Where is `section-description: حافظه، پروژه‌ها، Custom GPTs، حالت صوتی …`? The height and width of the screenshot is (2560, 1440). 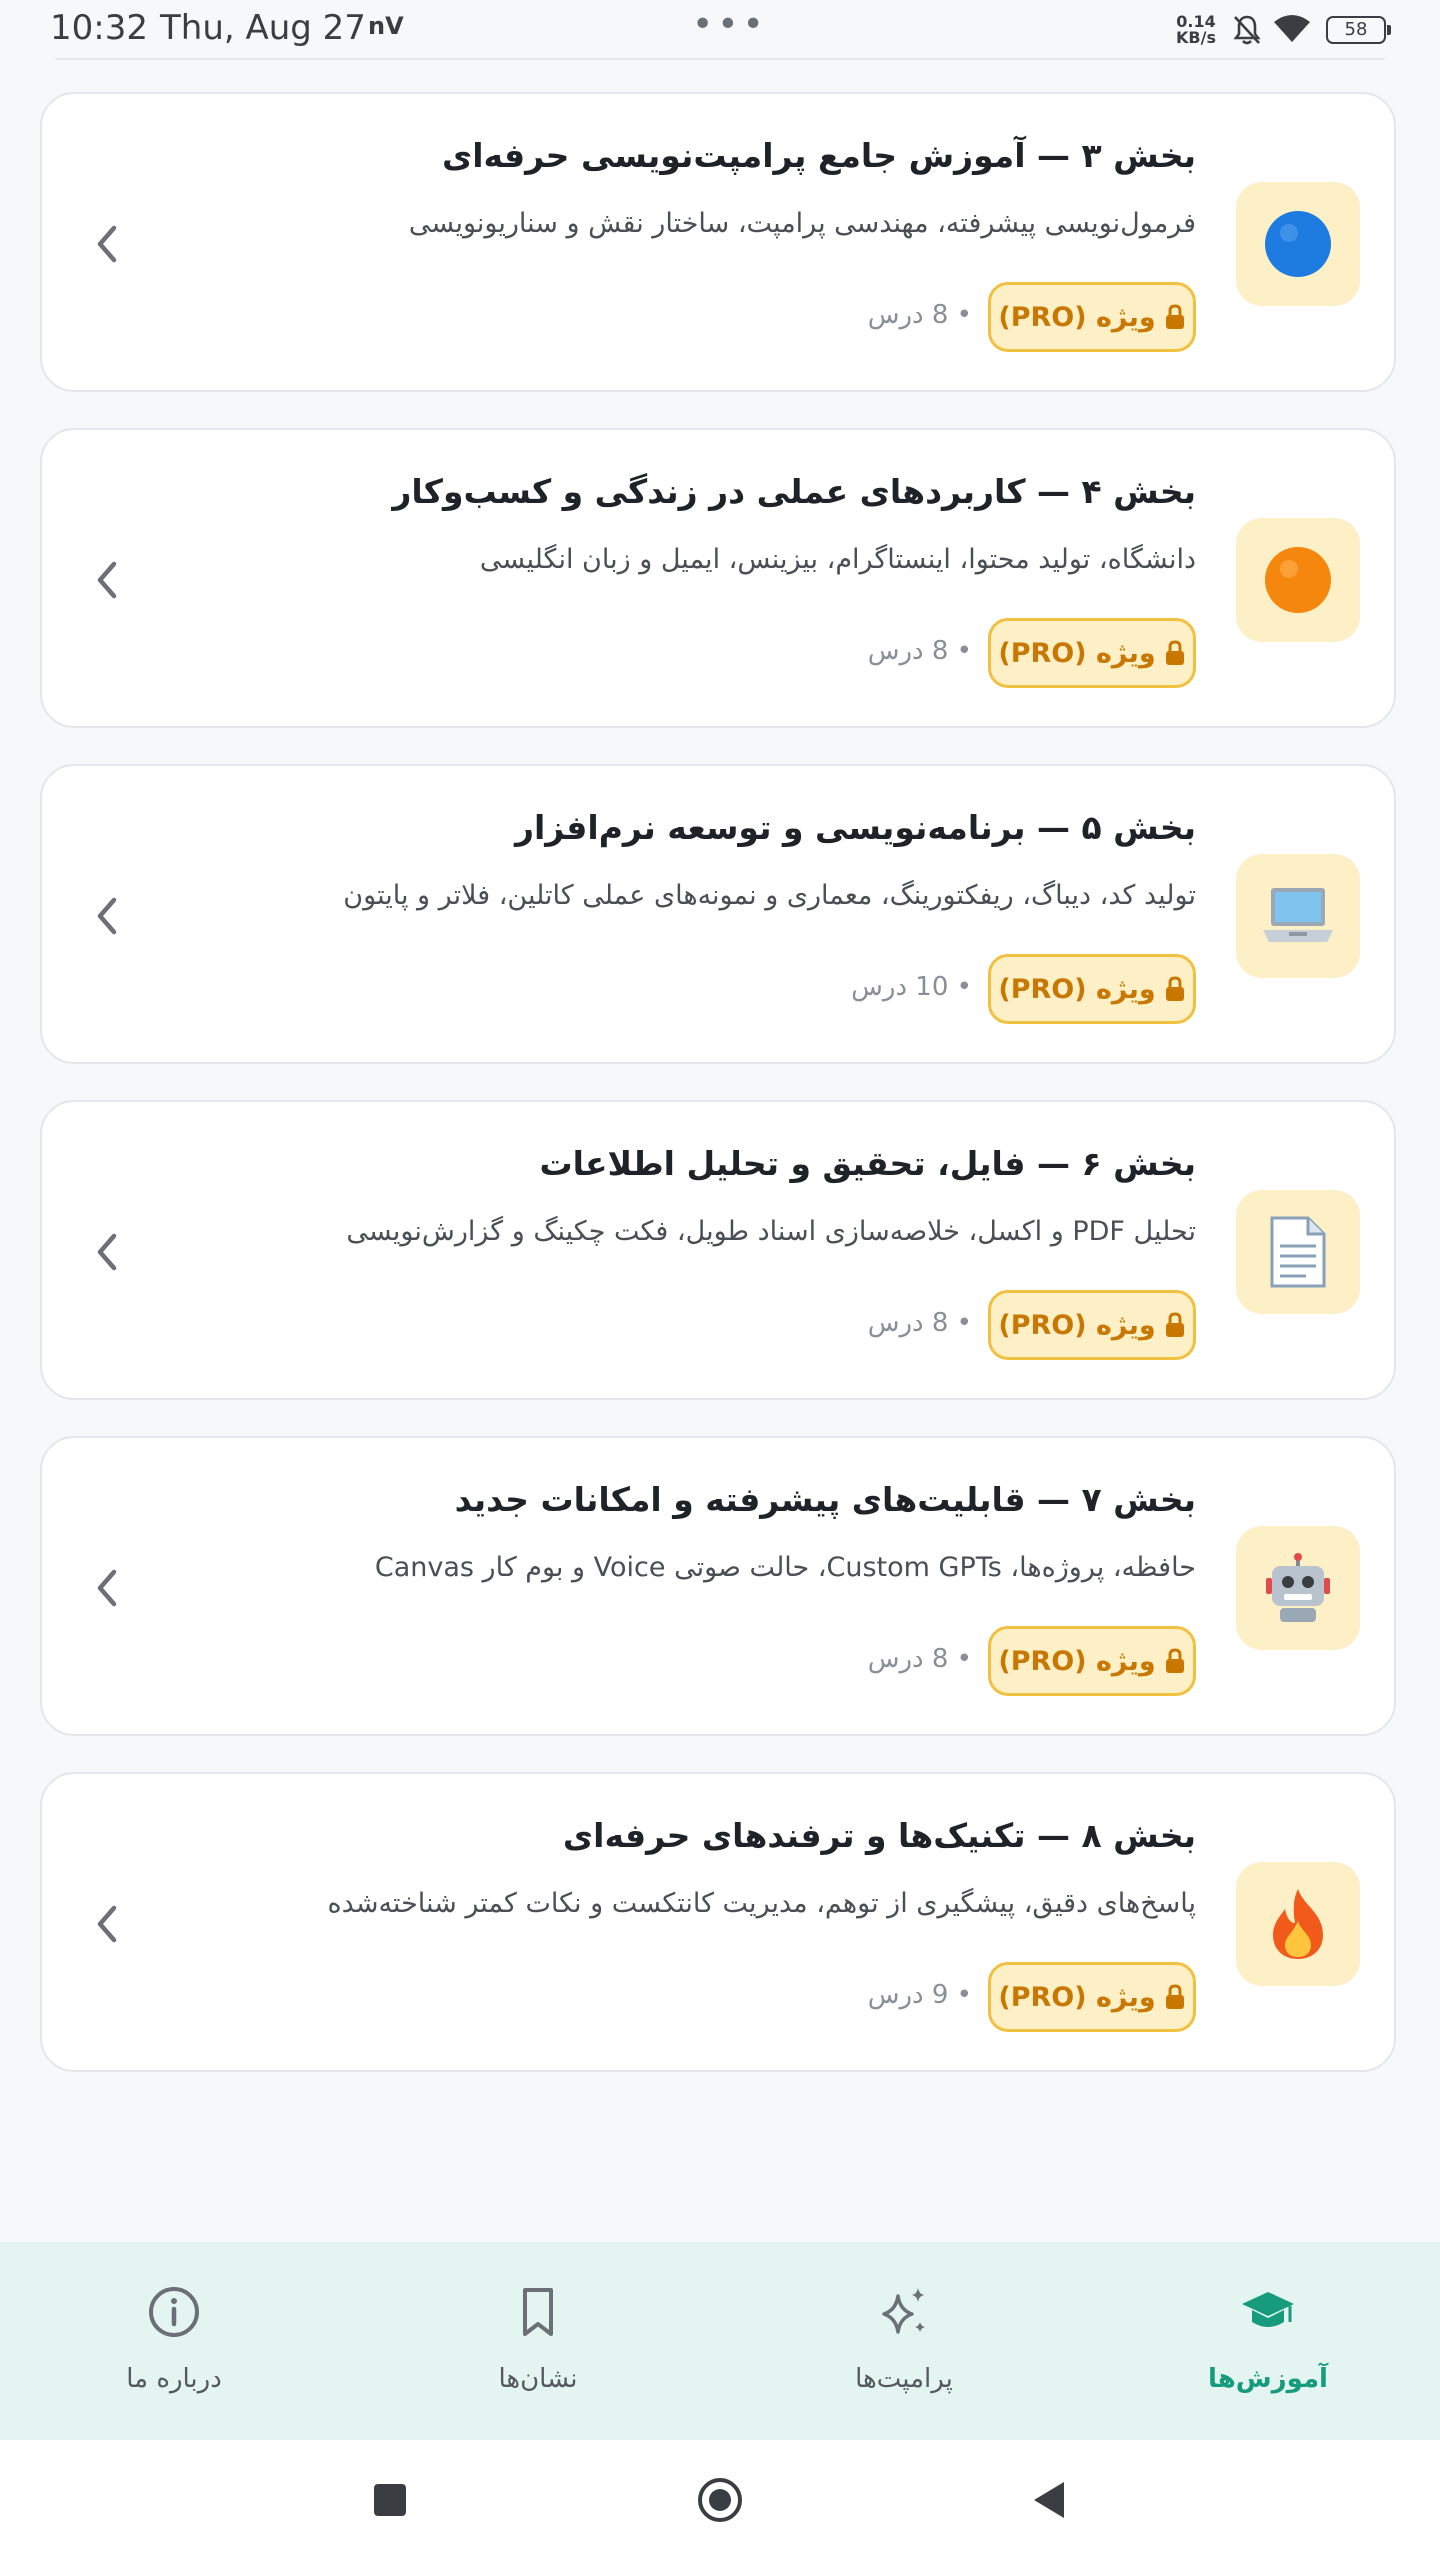 section-description: حافظه، پروژه‌ها، Custom GPTs، حالت صوتی … is located at coordinates (785, 1567).